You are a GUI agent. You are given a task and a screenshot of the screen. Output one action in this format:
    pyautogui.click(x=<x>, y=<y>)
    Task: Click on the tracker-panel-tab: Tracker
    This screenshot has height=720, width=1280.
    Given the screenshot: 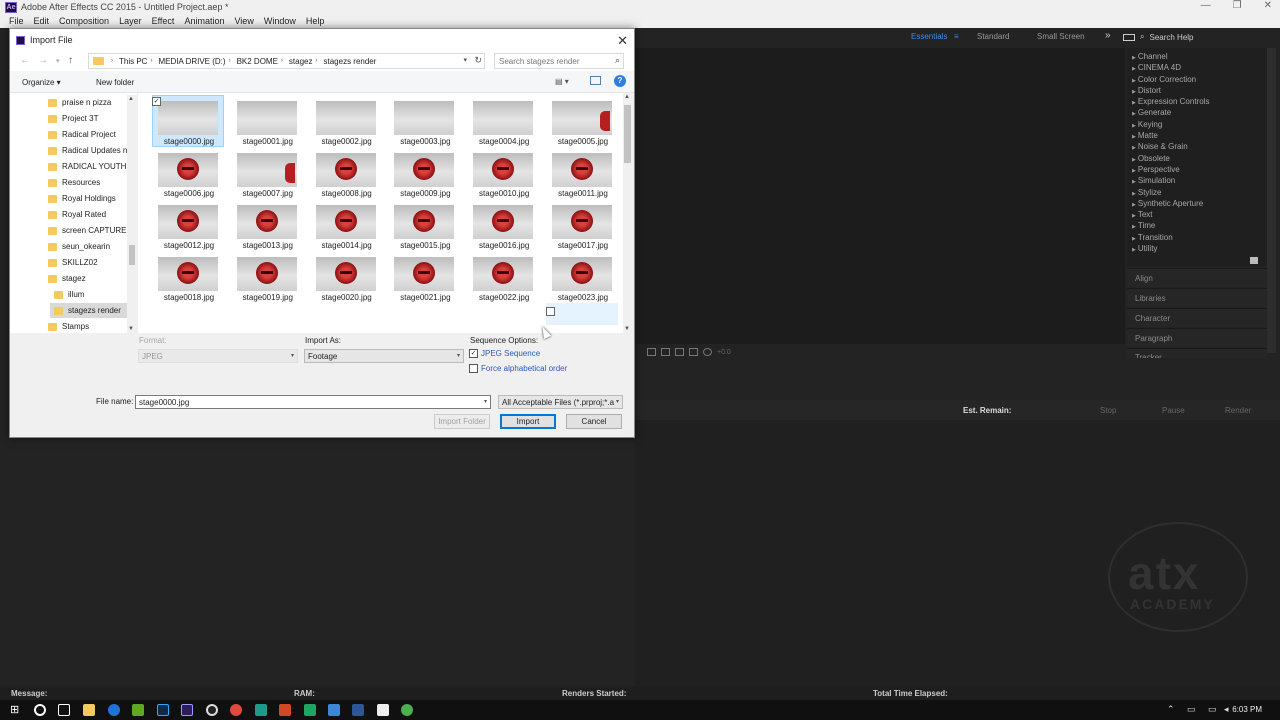 What is the action you would take?
    pyautogui.click(x=1197, y=353)
    